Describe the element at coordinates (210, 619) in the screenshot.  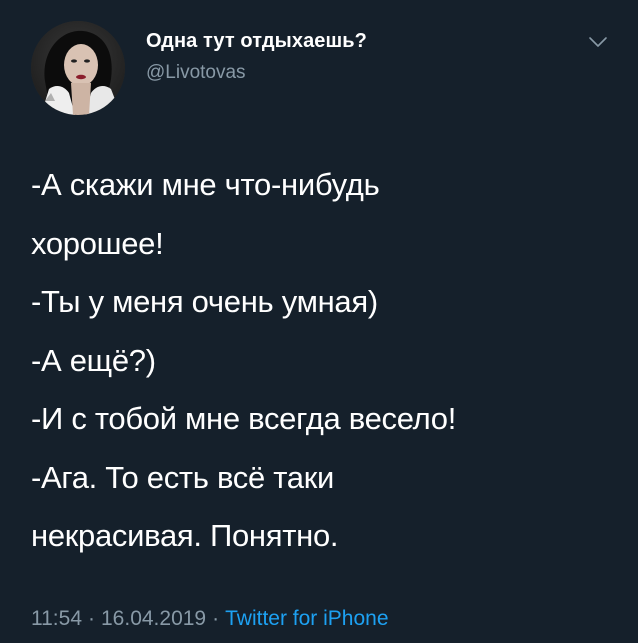
I see `tweet-meta: 11:54 · 16.04.2019 · Twitter for iPhone` at that location.